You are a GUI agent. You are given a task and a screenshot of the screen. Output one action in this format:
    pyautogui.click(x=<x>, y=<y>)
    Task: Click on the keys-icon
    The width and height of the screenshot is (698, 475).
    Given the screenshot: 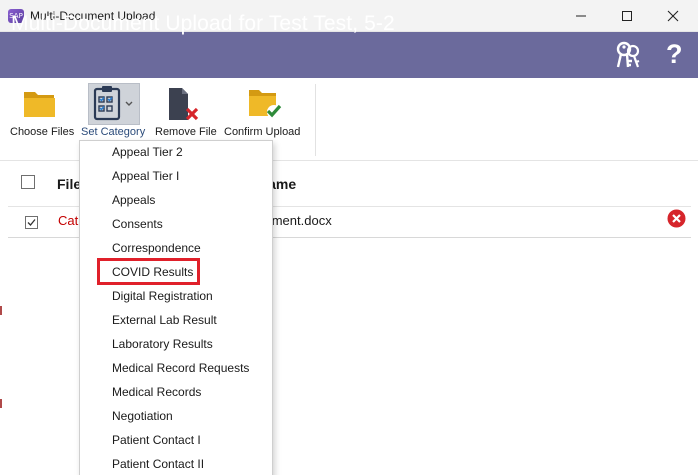 What is the action you would take?
    pyautogui.click(x=628, y=54)
    